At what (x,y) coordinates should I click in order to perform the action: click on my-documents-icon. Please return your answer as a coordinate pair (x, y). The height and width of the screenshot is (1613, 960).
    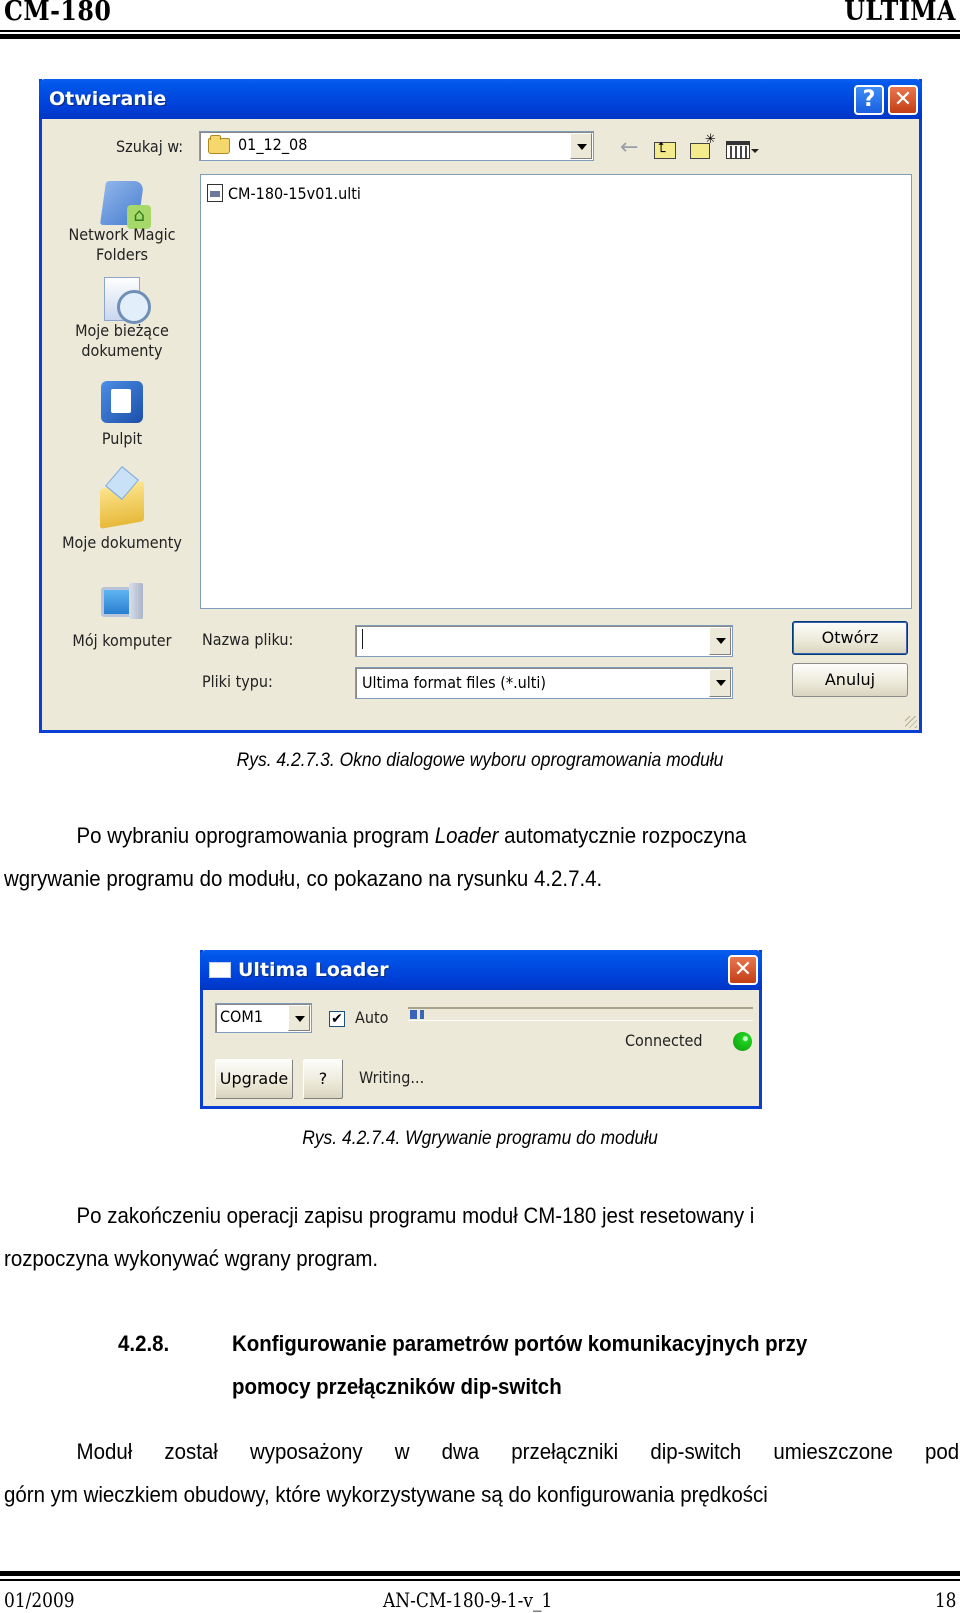
    Looking at the image, I should click on (122, 505).